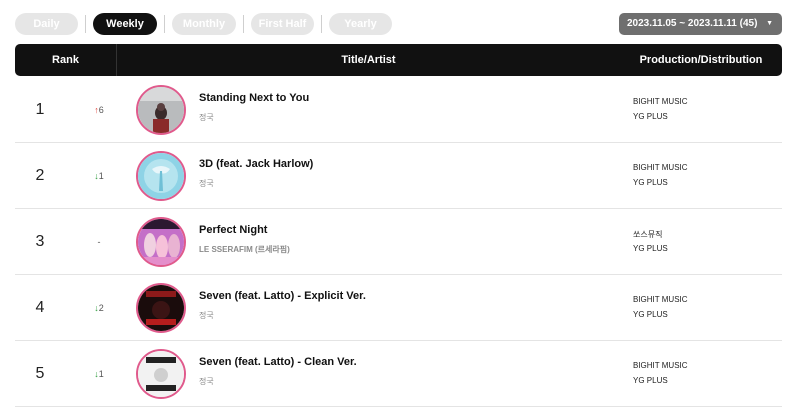  Describe the element at coordinates (769, 23) in the screenshot. I see `chevron-down-icon: ▼` at that location.